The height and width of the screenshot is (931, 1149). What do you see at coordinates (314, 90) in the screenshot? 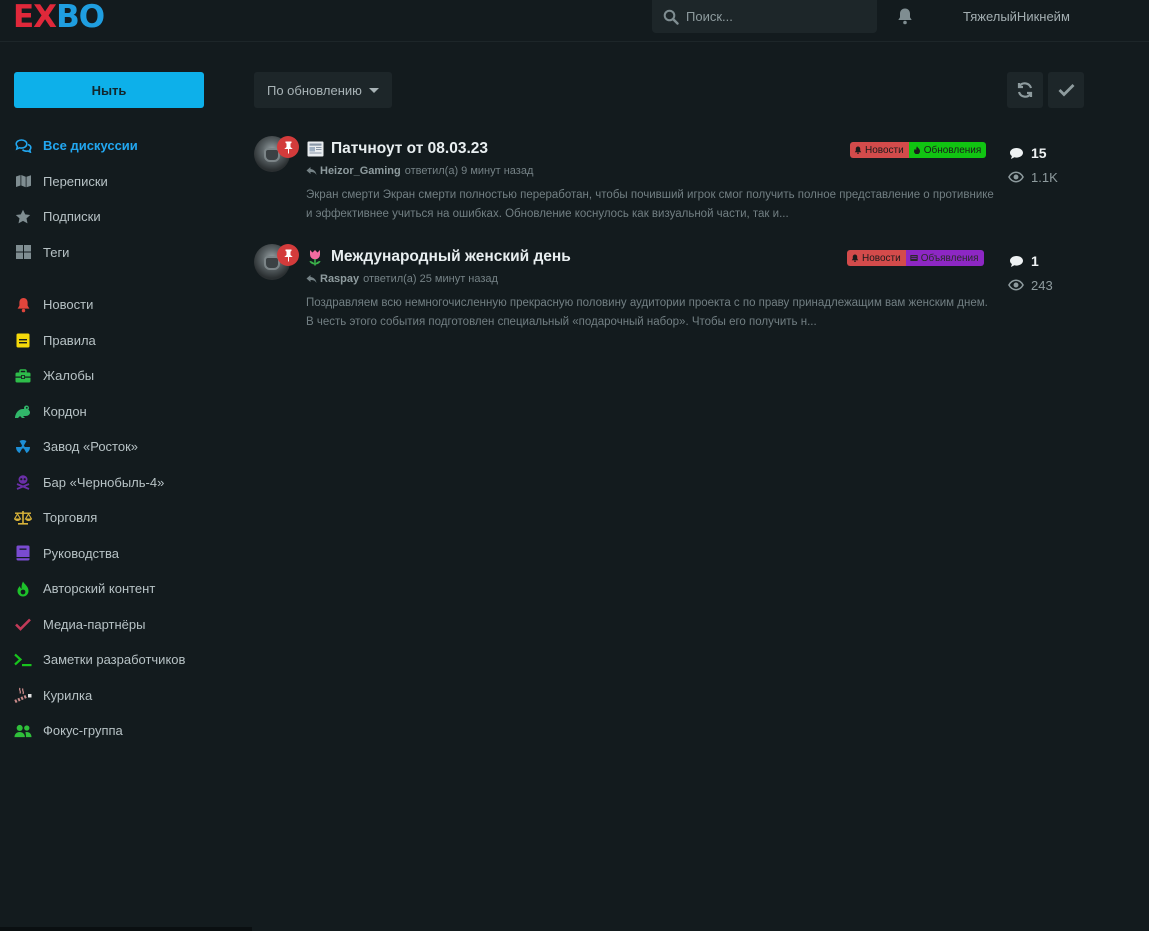
I see `sort-dropdown-label: По обновлению` at bounding box center [314, 90].